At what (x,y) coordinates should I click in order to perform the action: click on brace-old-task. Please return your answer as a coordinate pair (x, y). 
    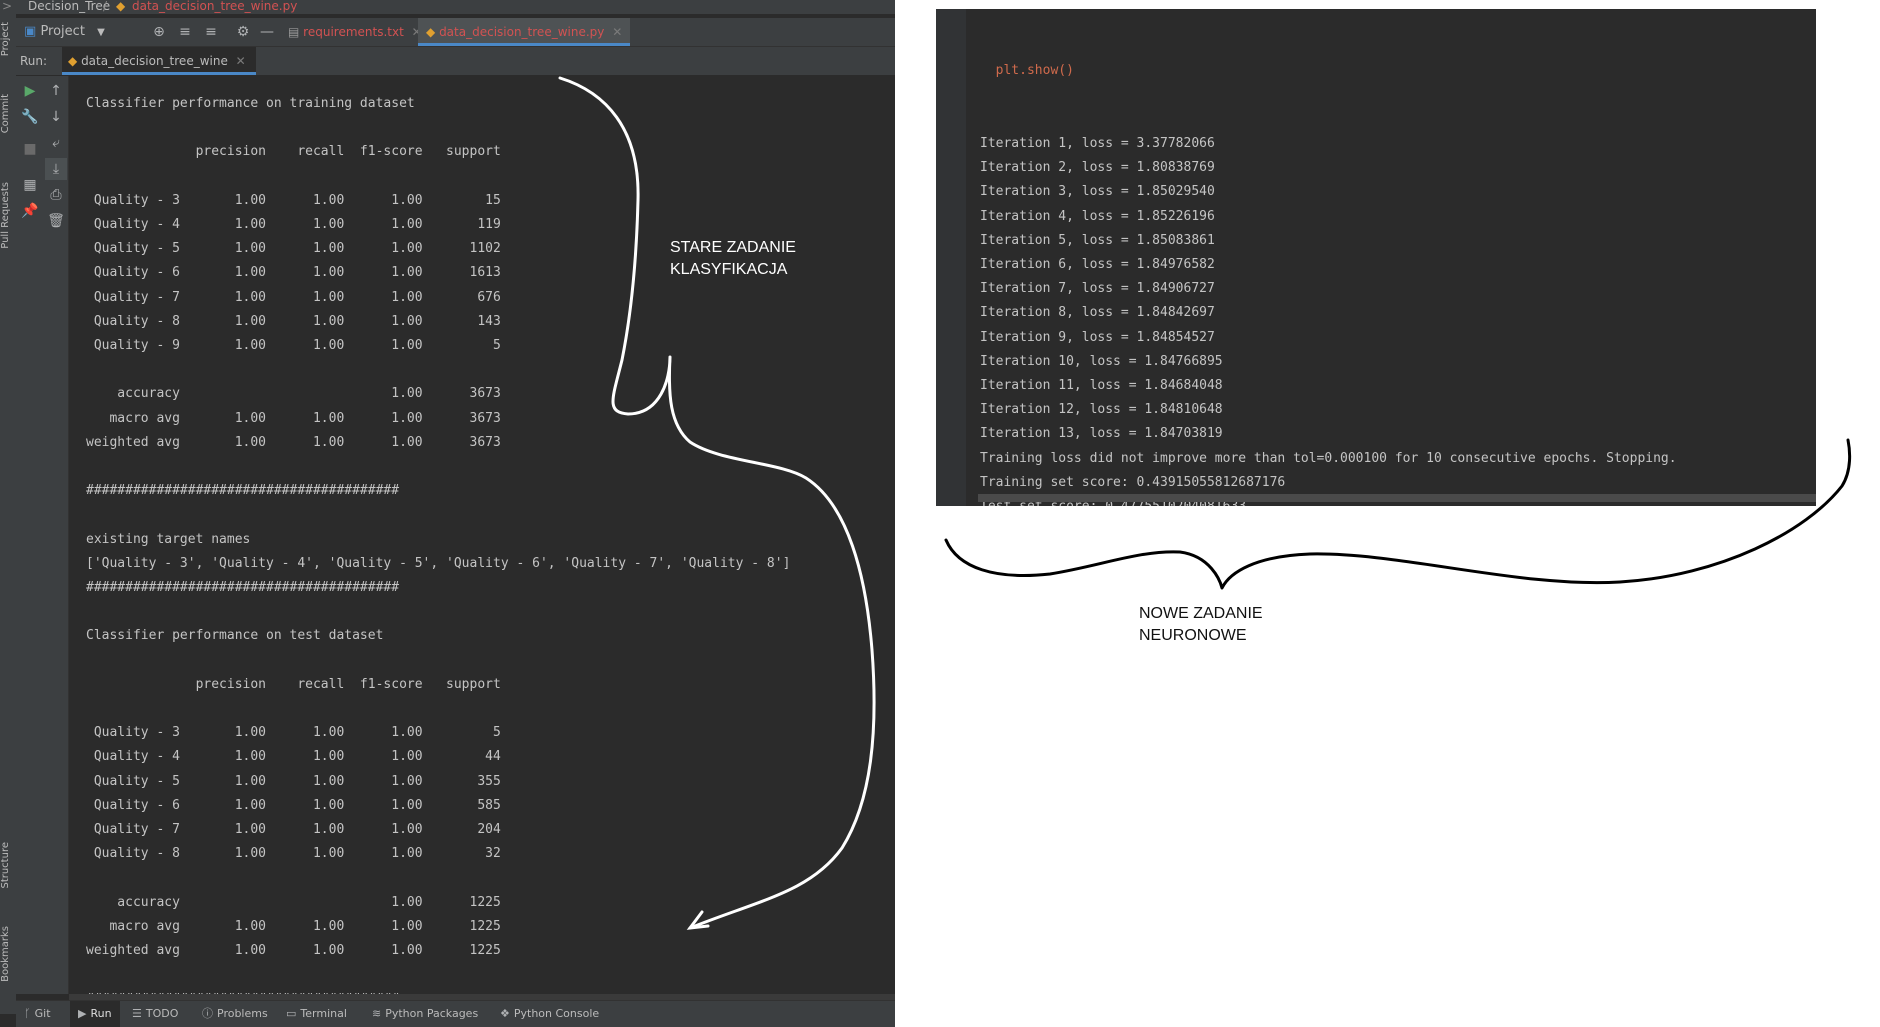
    Looking at the image, I should click on (717, 503).